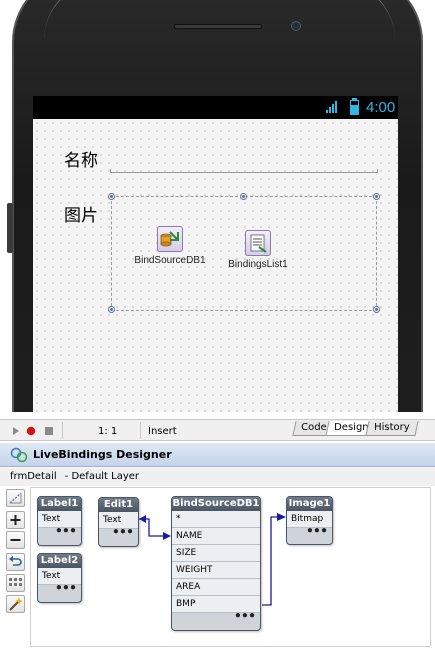 The width and height of the screenshot is (435, 651). Describe the element at coordinates (10, 228) in the screenshot. I see `phone-side-button` at that location.